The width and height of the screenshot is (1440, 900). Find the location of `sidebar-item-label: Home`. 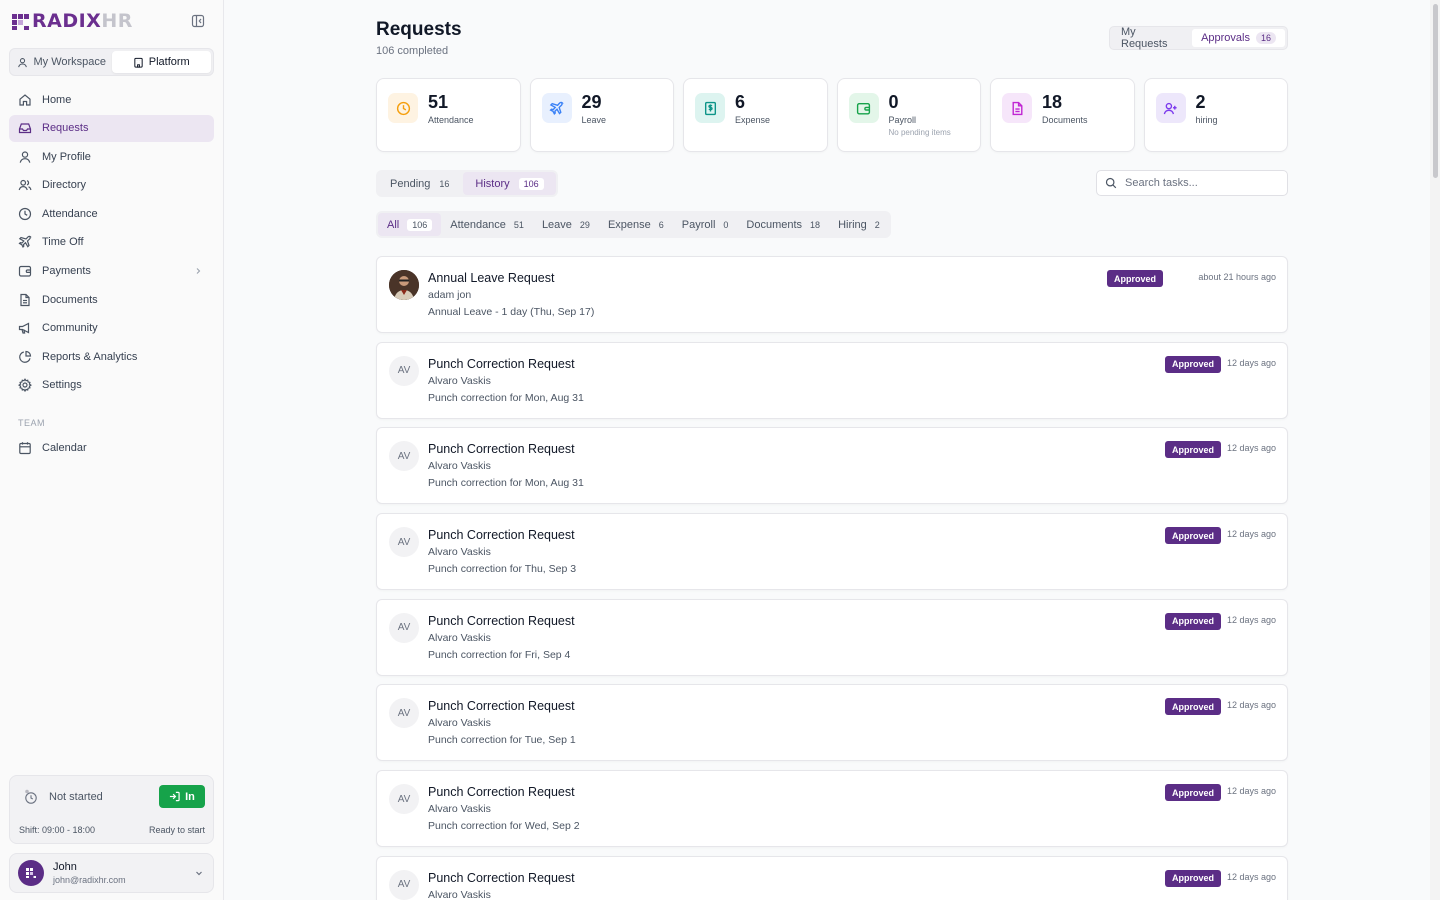

sidebar-item-label: Home is located at coordinates (57, 99).